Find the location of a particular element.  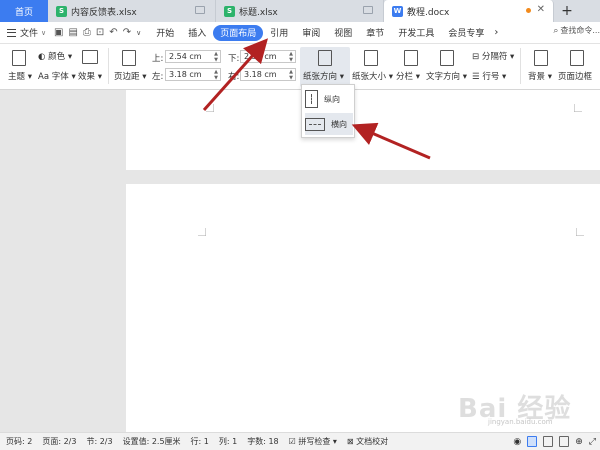

margin-bottom-input: 2.54 cm ▲ ▼ is located at coordinates (268, 56).